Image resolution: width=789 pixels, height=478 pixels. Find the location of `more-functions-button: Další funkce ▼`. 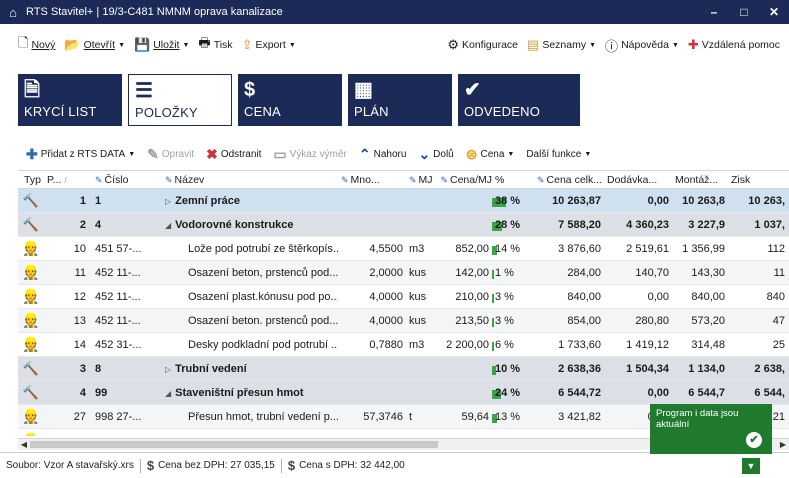

more-functions-button: Další funkce ▼ is located at coordinates (558, 154).